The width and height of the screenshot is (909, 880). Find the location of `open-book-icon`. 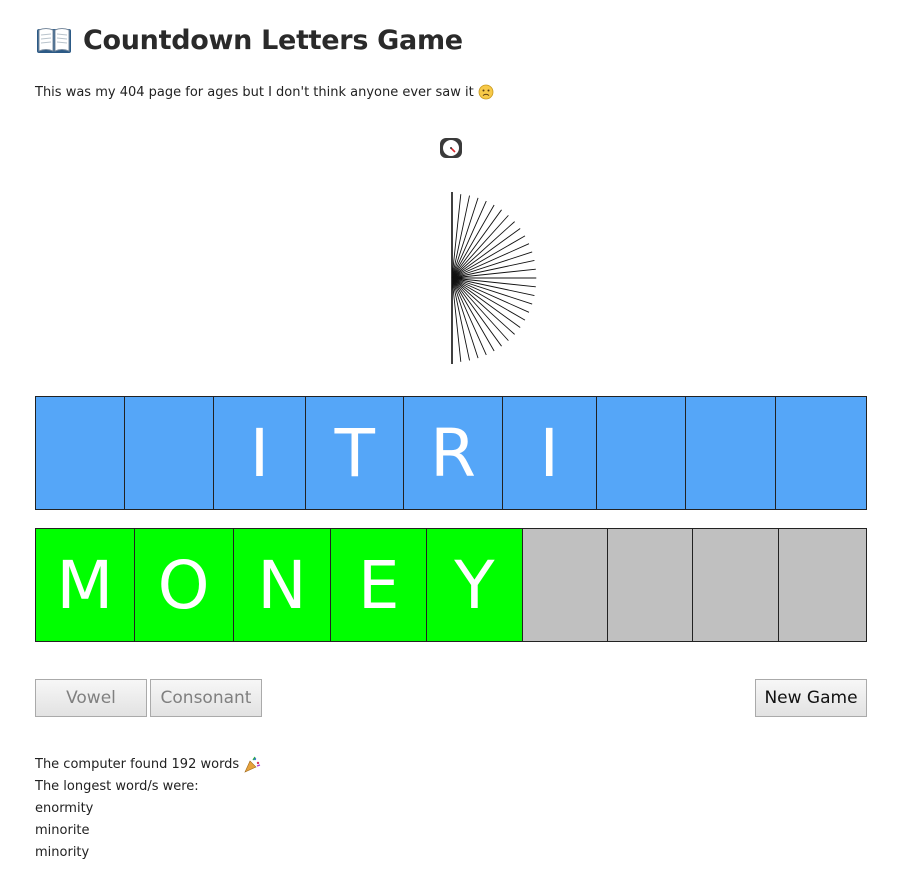

open-book-icon is located at coordinates (54, 40).